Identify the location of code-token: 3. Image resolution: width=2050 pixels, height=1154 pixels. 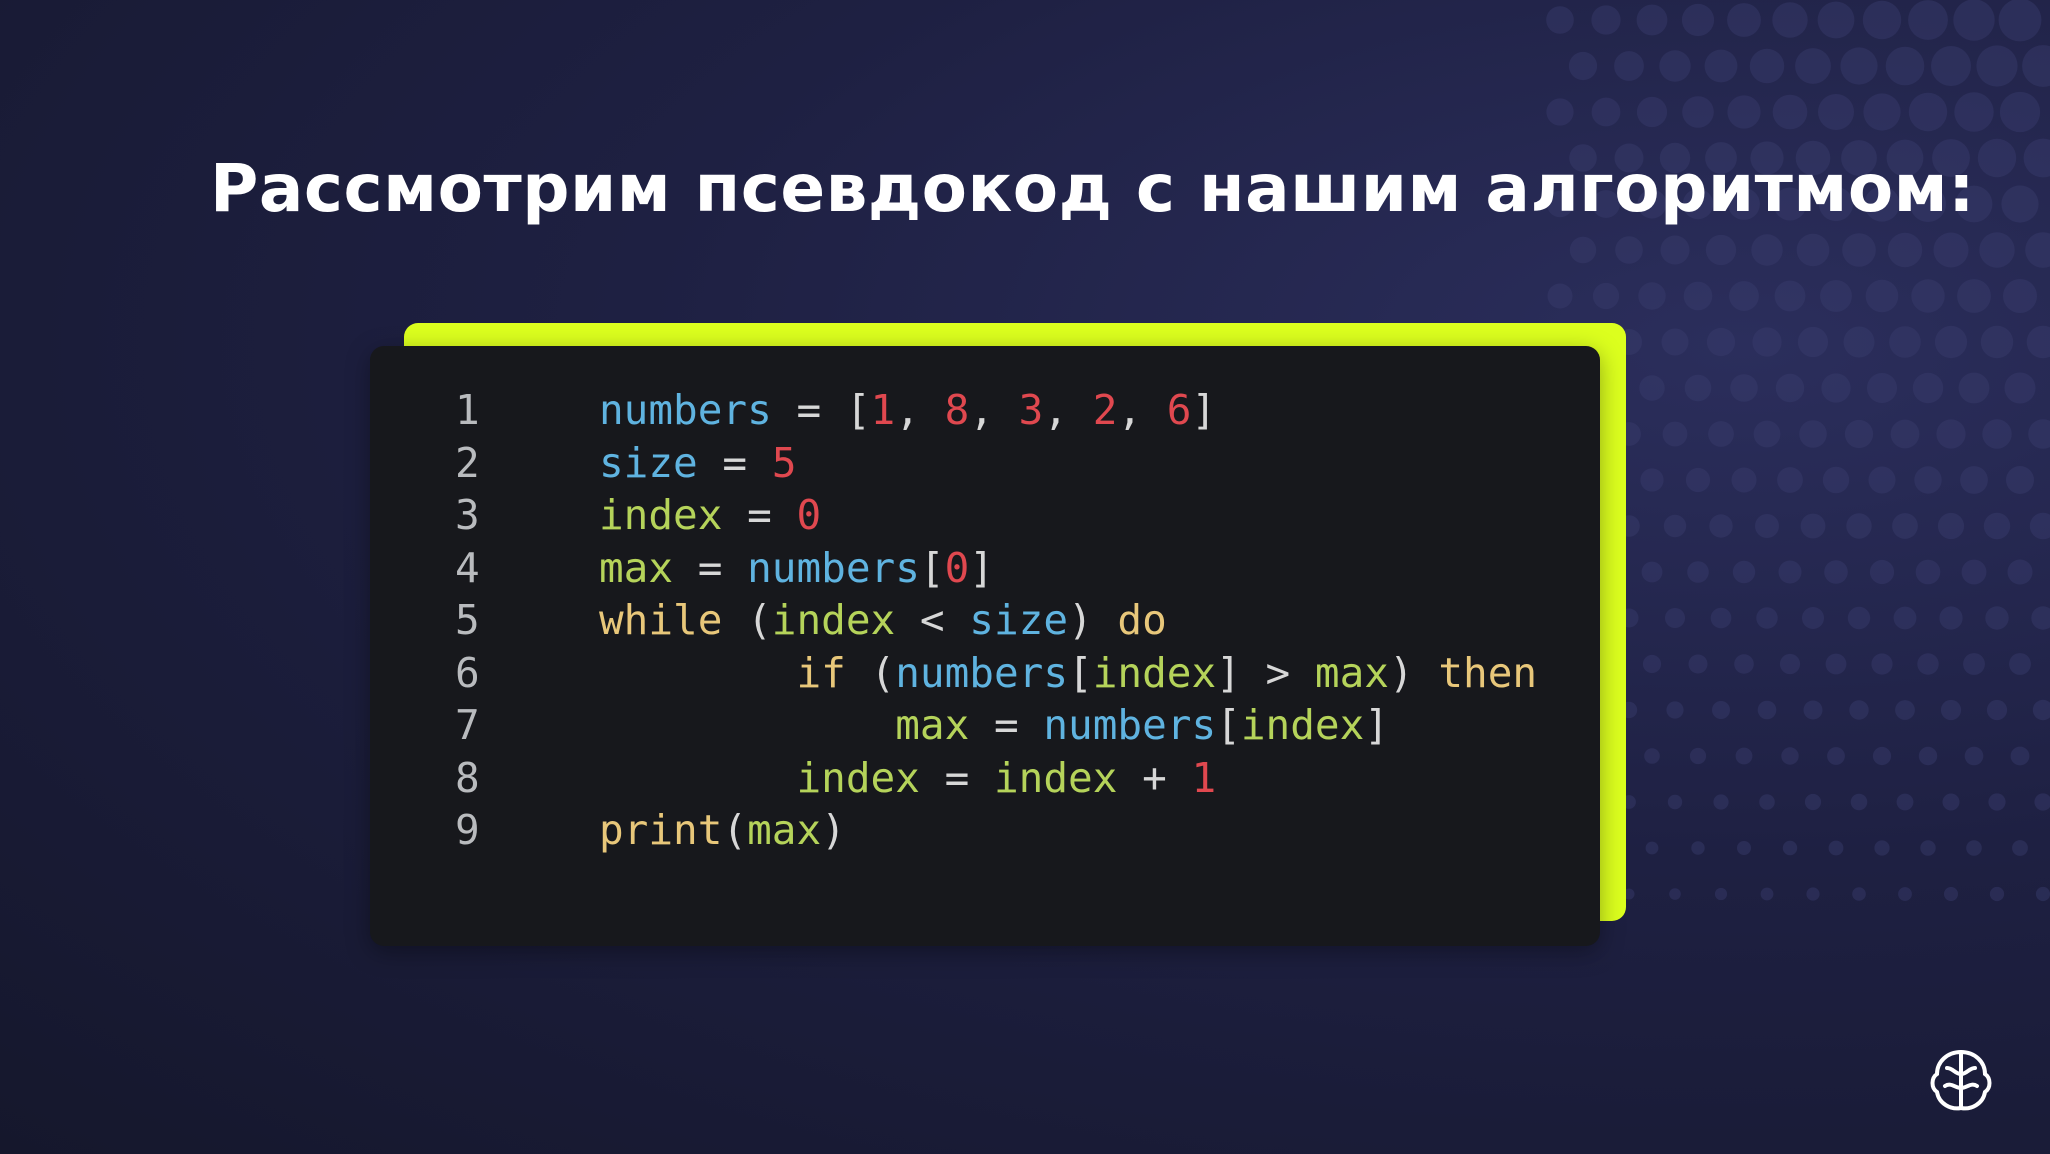
(1031, 410).